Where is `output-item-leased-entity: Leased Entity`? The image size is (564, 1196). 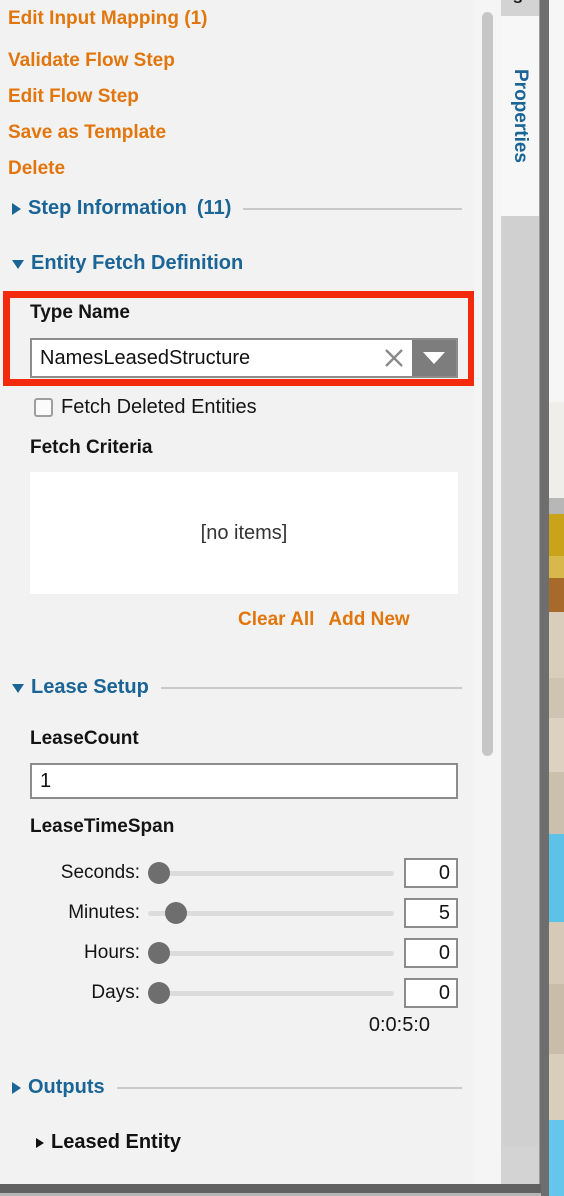
output-item-leased-entity: Leased Entity is located at coordinates (108, 1142).